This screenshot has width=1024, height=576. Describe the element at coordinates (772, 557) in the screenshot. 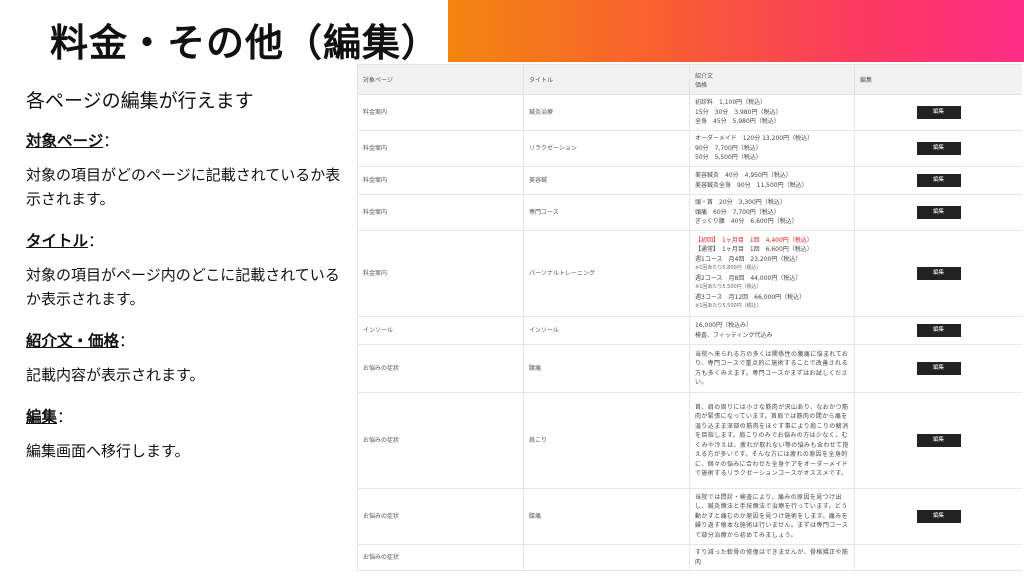

I see `cell-intro-price: すり減った軟骨の修復はできませんが、骨格矯正や筋肉` at that location.